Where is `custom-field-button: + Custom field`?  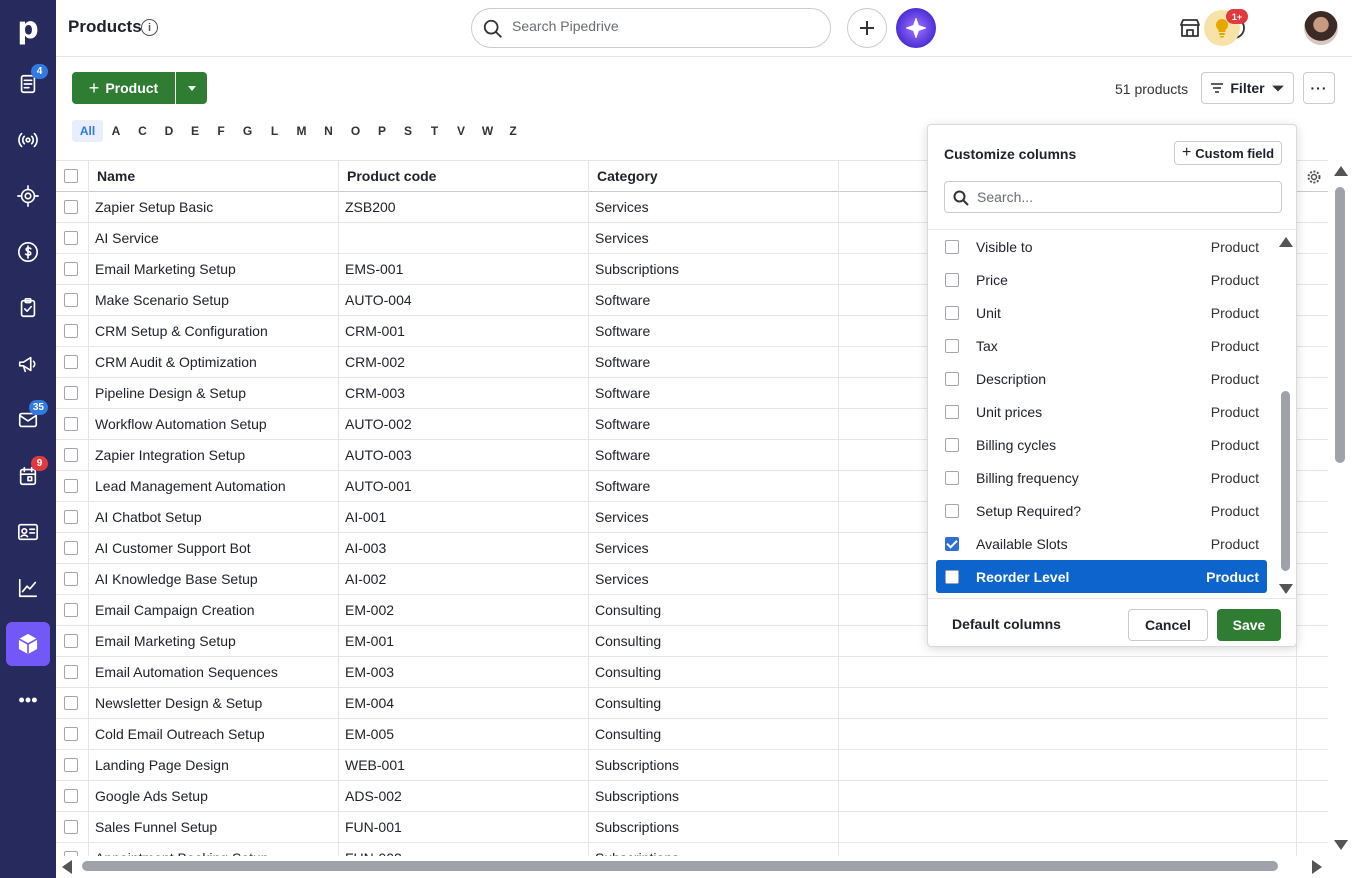
custom-field-button: + Custom field is located at coordinates (1228, 153).